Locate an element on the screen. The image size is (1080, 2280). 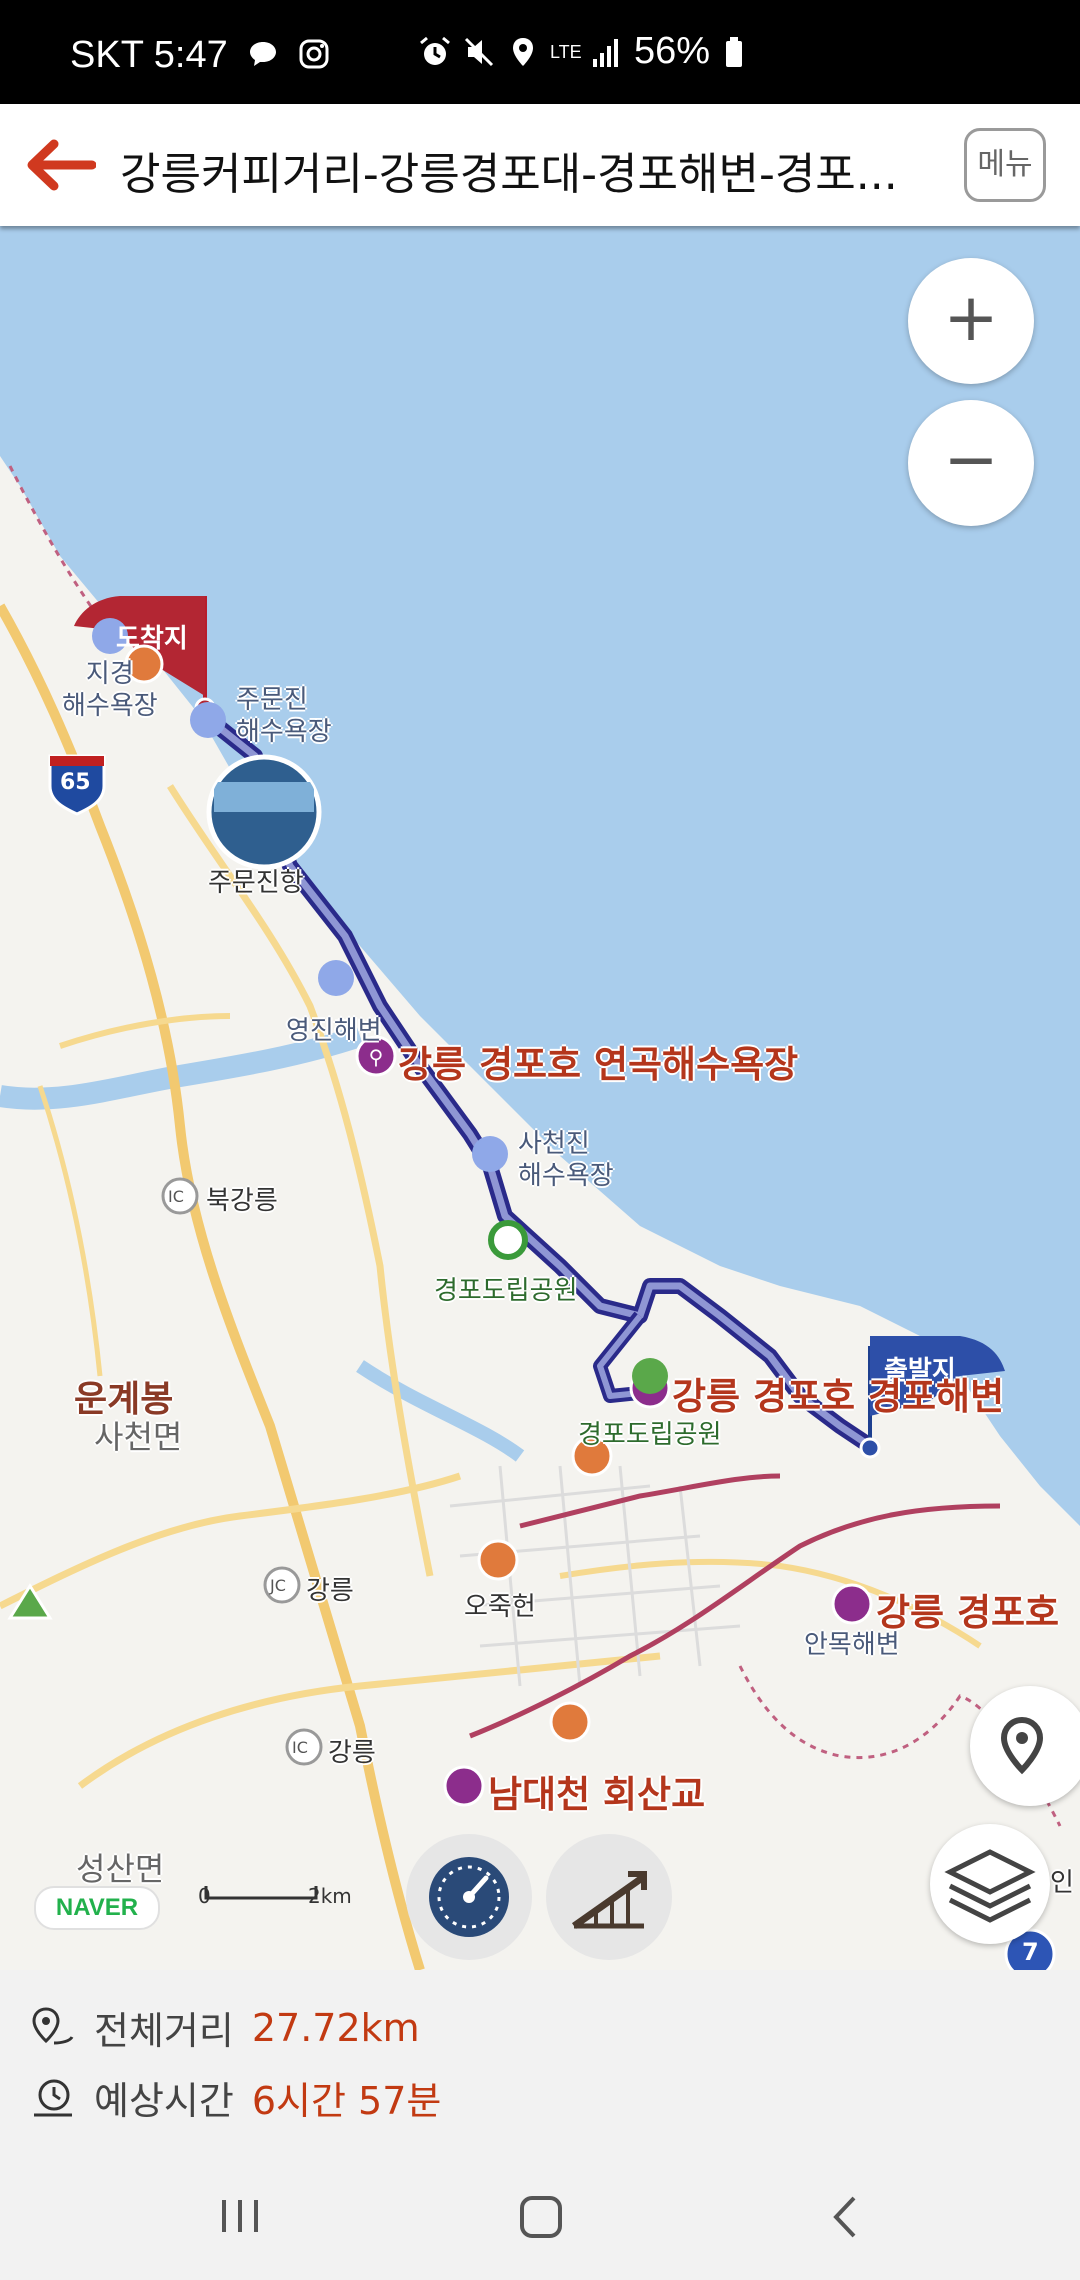
layers-icon is located at coordinates (990, 1886).